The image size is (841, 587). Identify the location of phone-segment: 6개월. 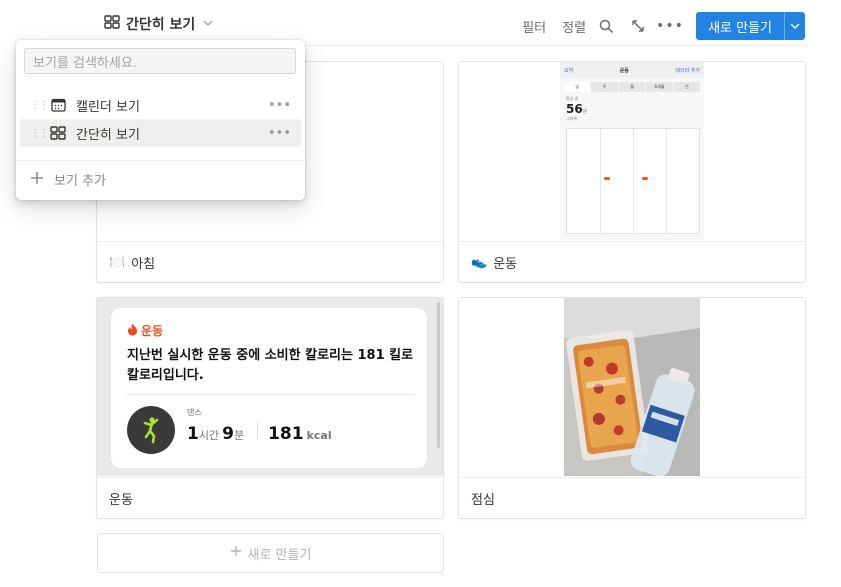
(659, 87).